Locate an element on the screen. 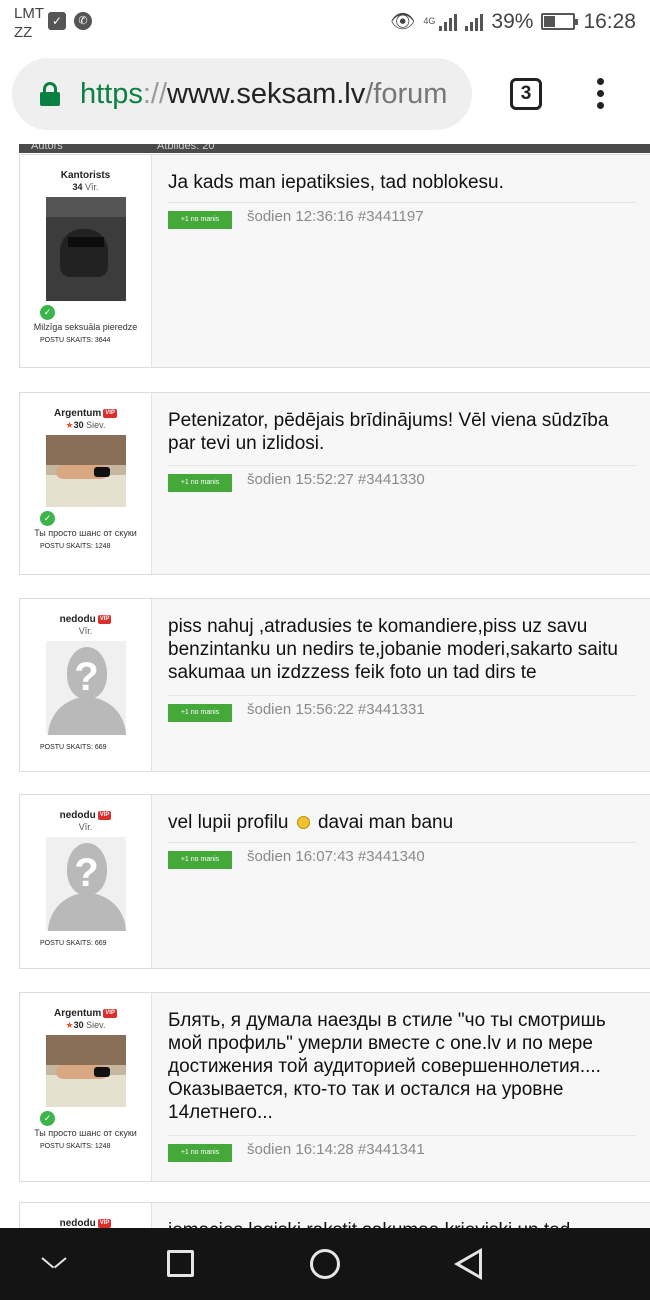 The image size is (650, 1300). smiley-icon is located at coordinates (303, 822).